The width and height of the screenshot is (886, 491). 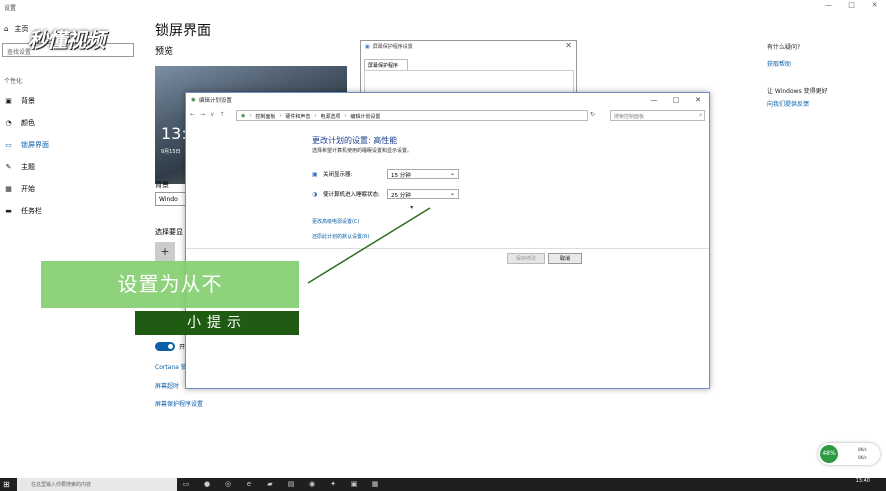 I want to click on taskbar-search-input: 在这里输入你要搜索的内容, so click(x=97, y=484).